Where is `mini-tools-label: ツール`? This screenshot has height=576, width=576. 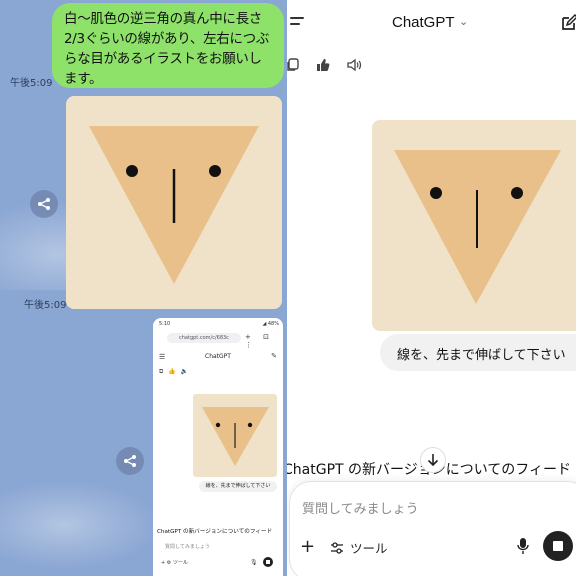 mini-tools-label: ツール is located at coordinates (180, 563).